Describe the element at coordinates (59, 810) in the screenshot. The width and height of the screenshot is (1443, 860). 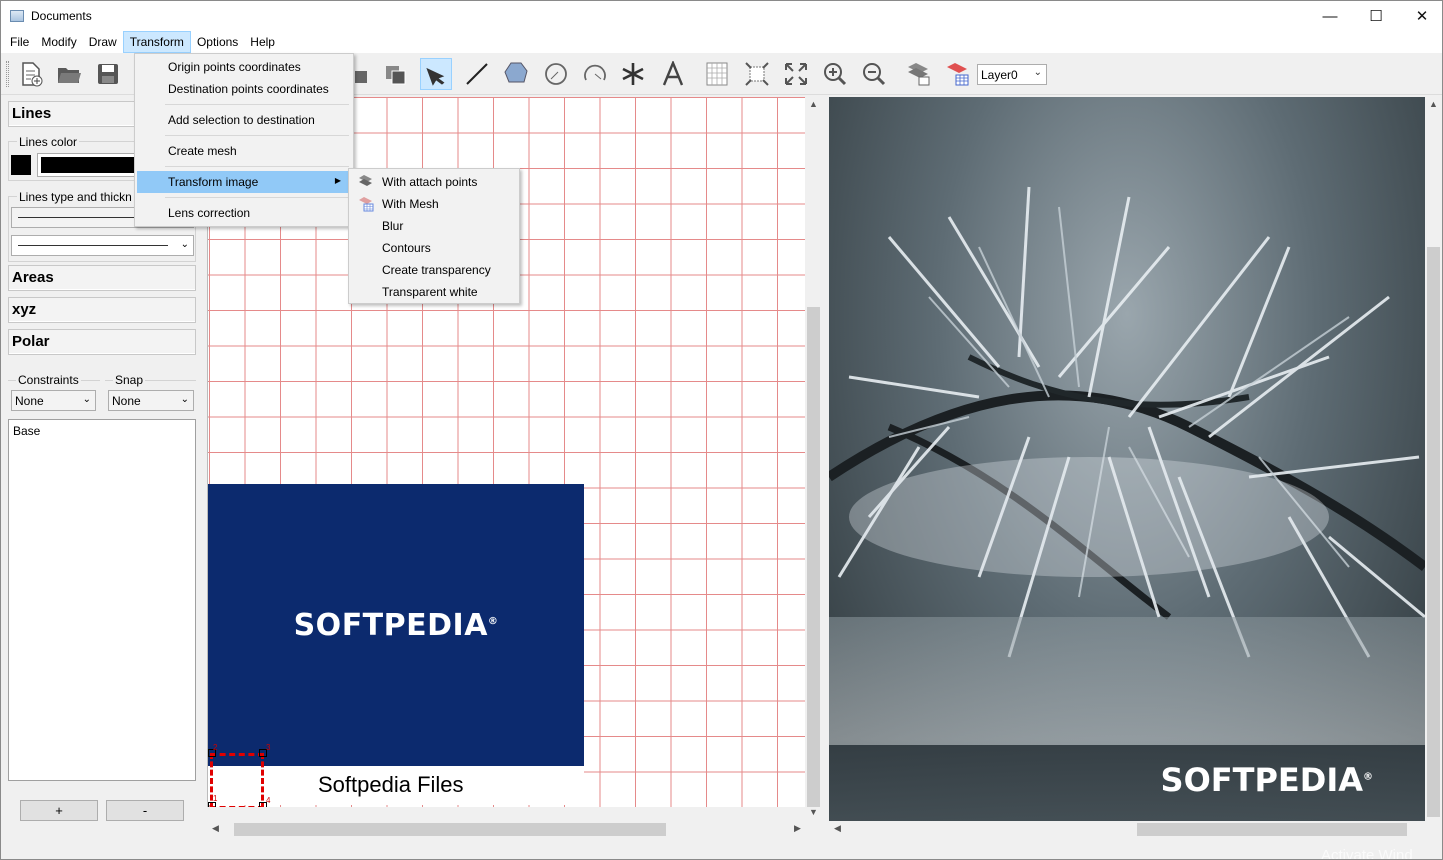
I see `add-layer-button: +` at that location.